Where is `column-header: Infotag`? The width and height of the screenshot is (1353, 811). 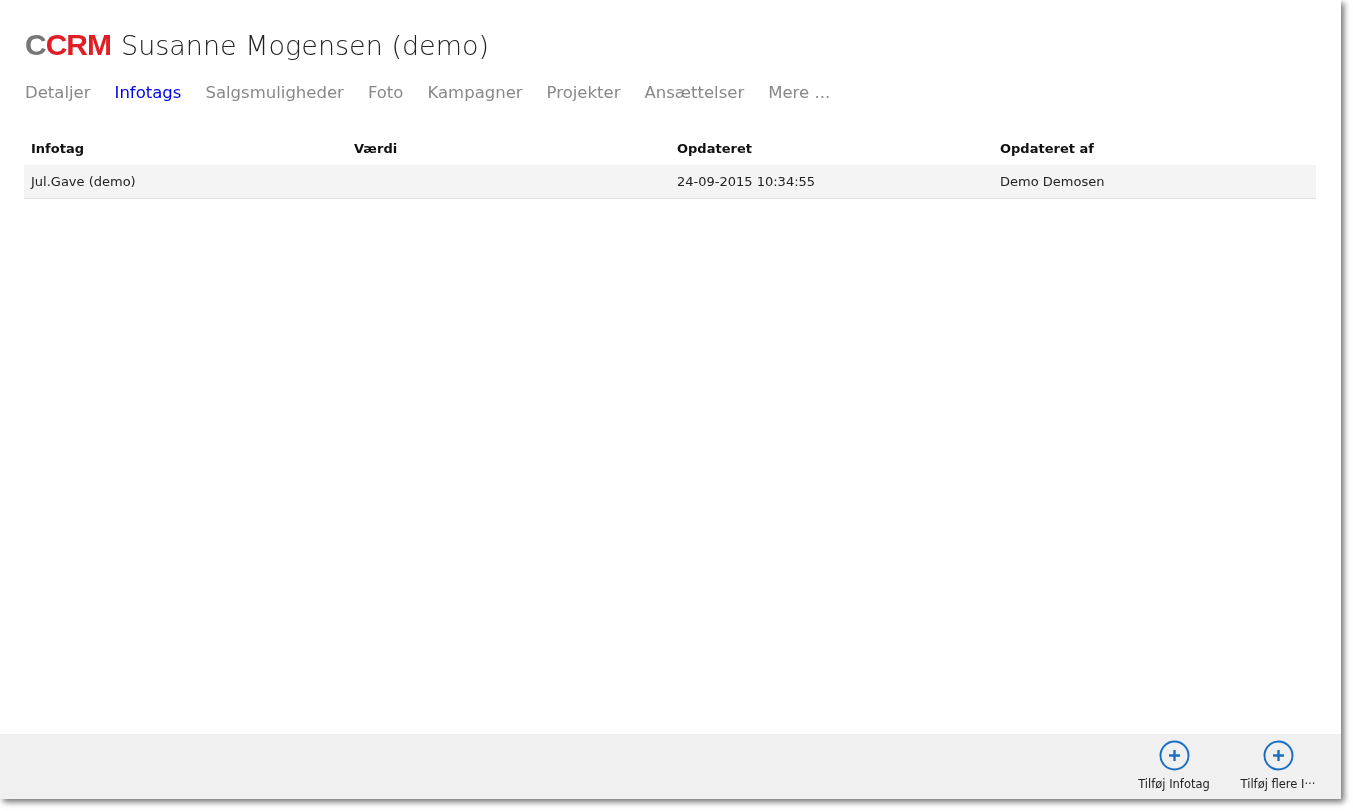
column-header: Infotag is located at coordinates (185, 148).